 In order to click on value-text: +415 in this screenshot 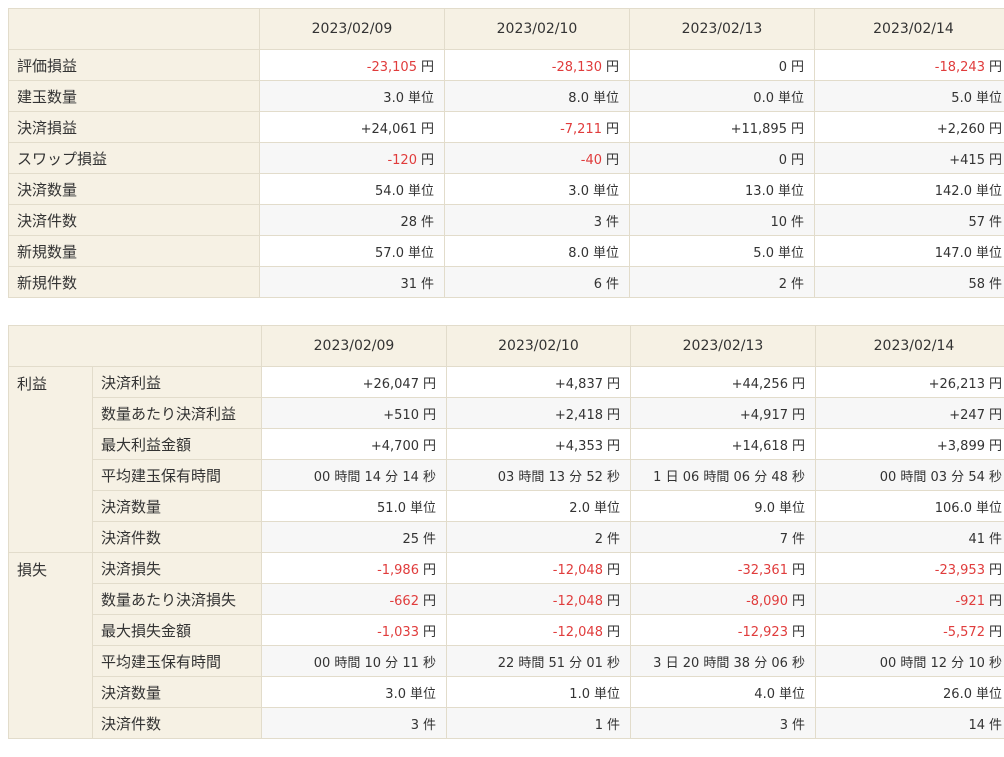, I will do `click(967, 160)`.